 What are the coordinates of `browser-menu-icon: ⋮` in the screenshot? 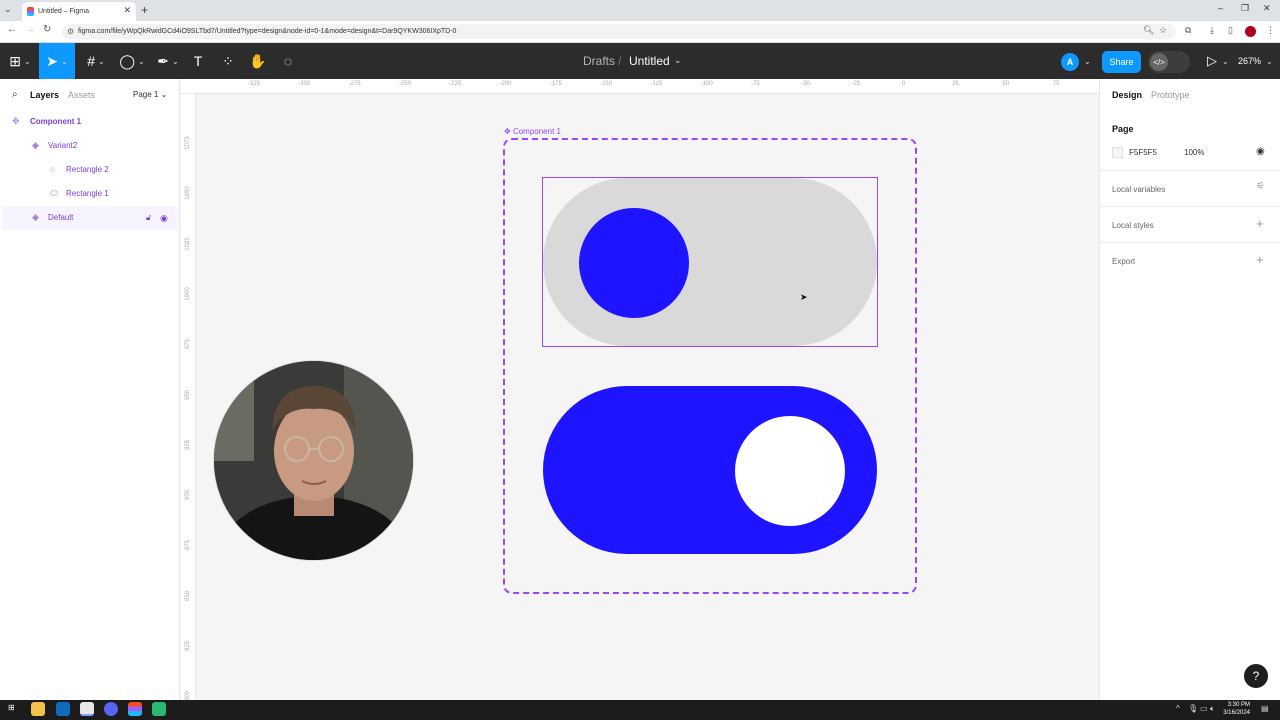 It's located at (1270, 30).